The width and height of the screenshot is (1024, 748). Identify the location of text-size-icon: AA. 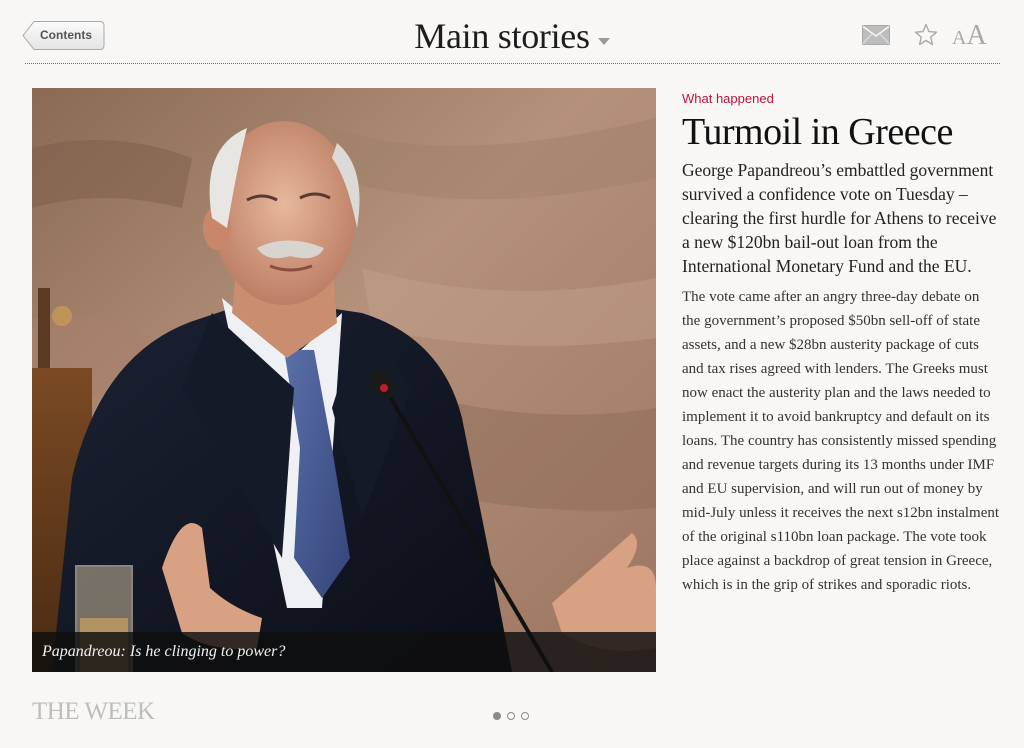
(969, 36).